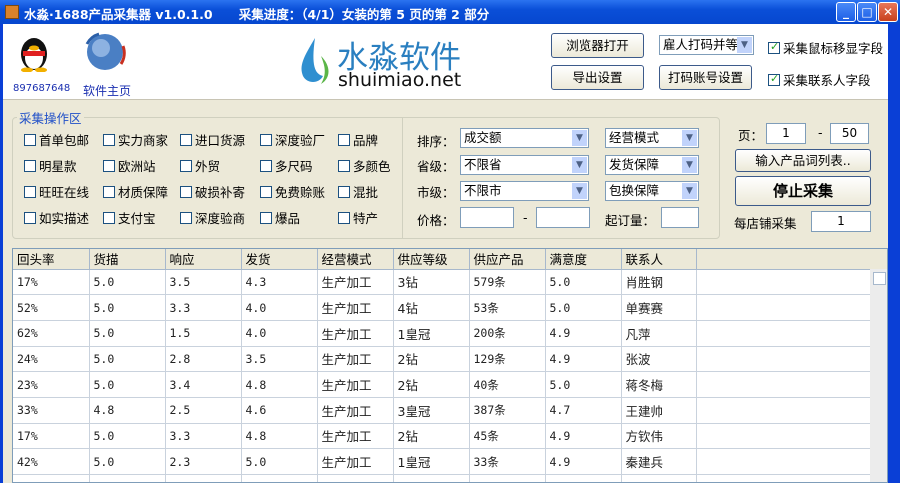  What do you see at coordinates (355, 478) in the screenshot?
I see `table-cell` at bounding box center [355, 478].